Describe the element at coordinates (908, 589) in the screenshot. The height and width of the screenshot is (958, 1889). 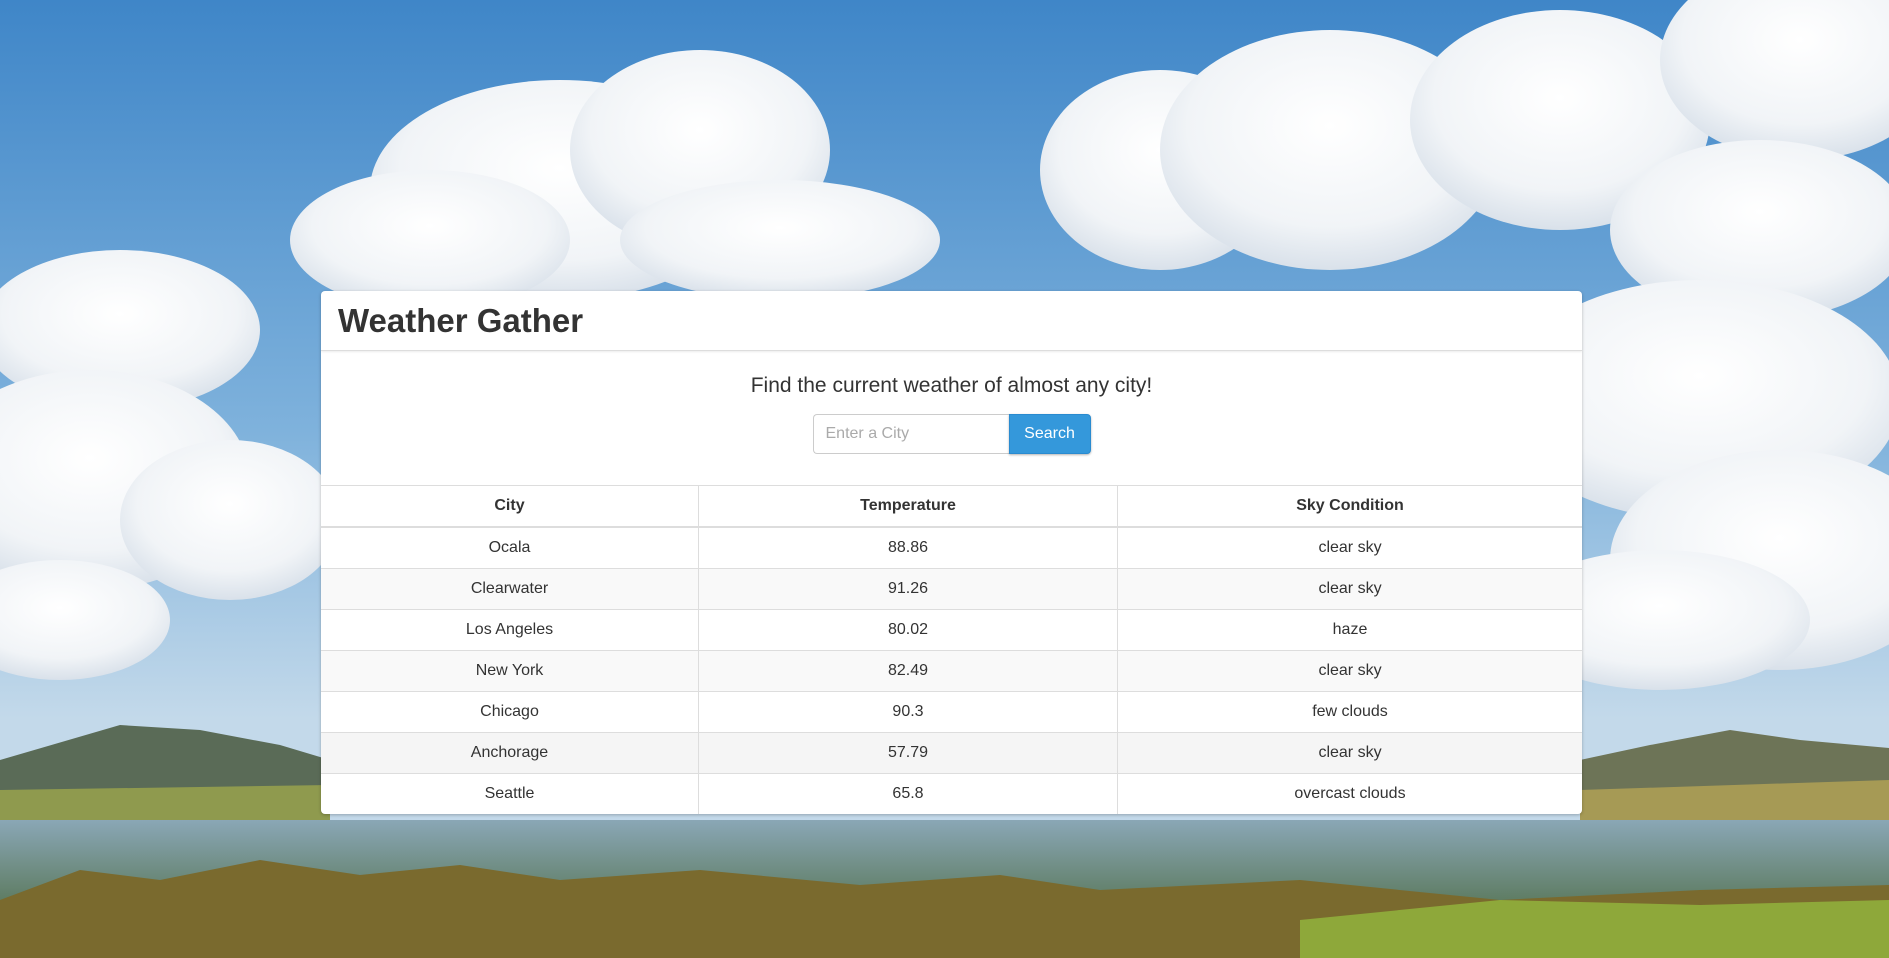
I see `temperature-cell: 91.26` at that location.